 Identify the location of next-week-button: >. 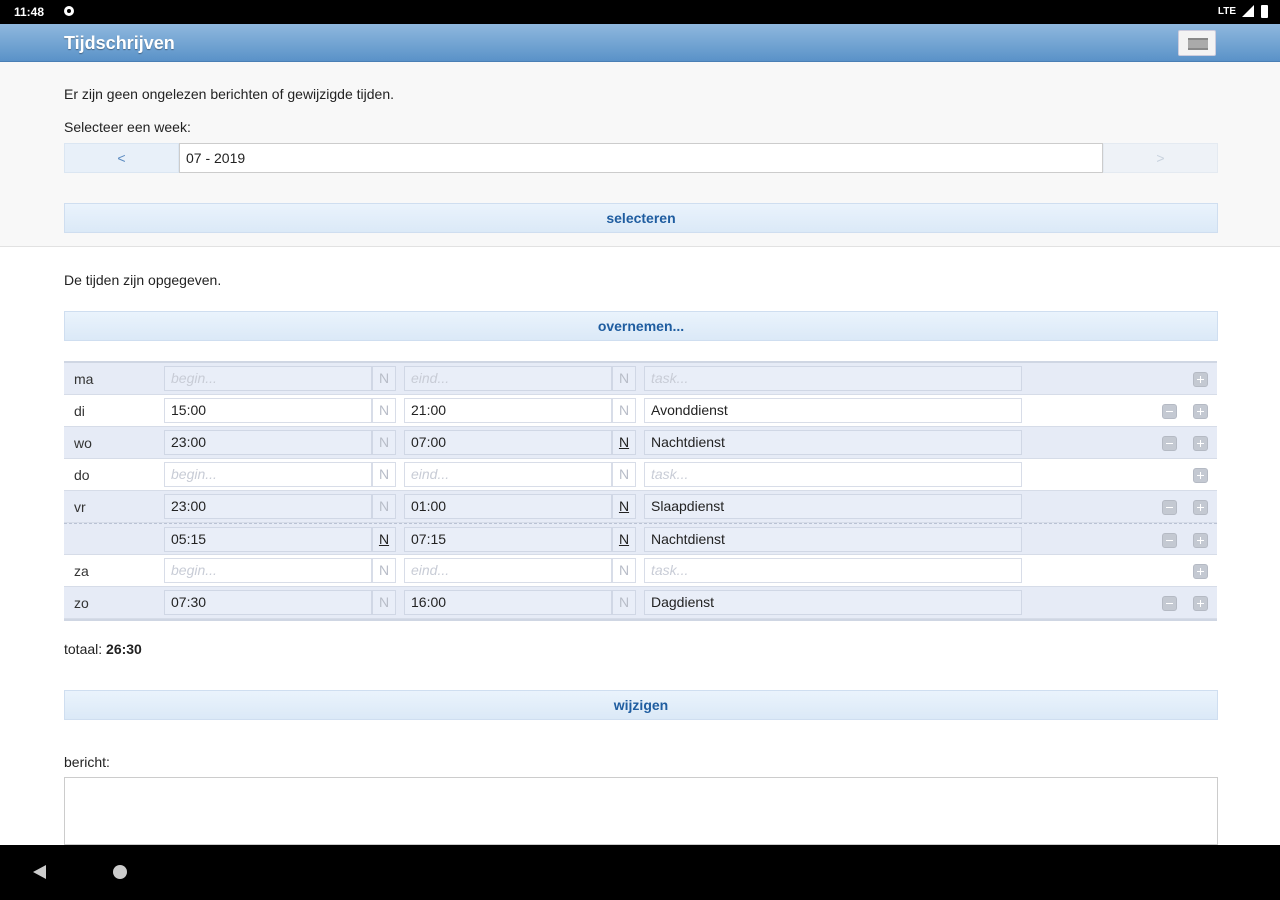
(1160, 158).